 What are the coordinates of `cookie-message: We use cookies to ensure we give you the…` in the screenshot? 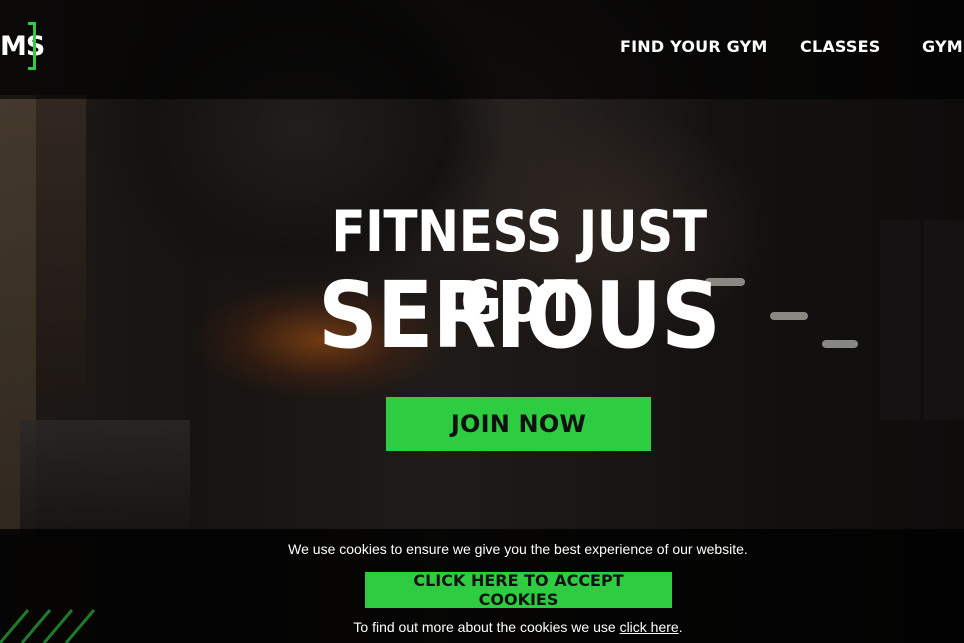 It's located at (518, 549).